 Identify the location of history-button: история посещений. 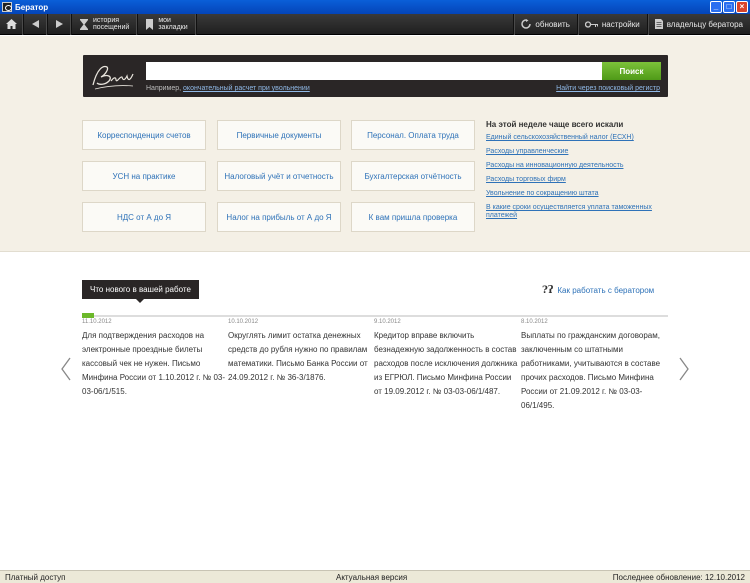
(105, 24).